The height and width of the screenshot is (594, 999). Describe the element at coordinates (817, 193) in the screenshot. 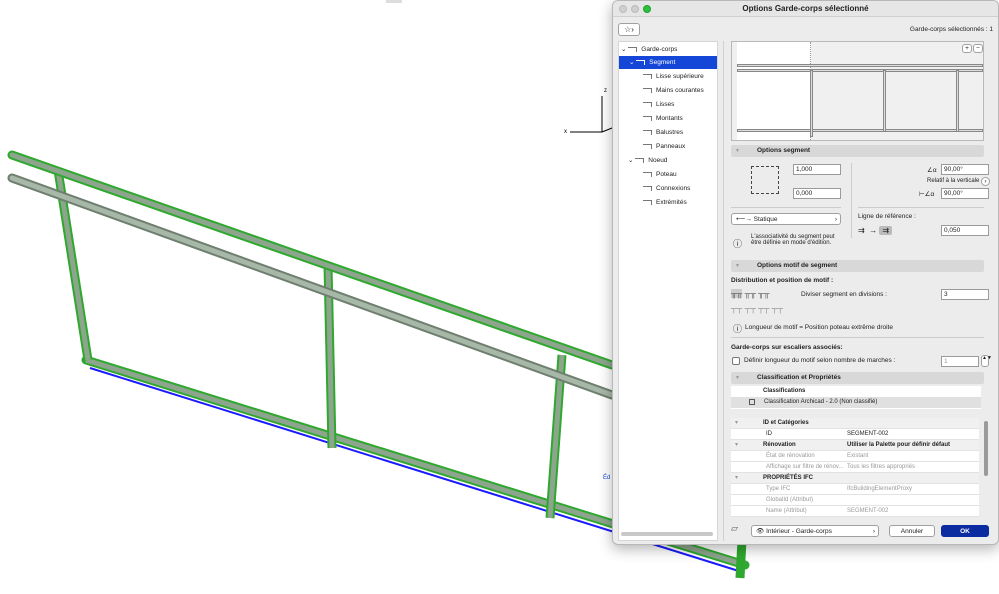

I see `offset-field: 0,000` at that location.